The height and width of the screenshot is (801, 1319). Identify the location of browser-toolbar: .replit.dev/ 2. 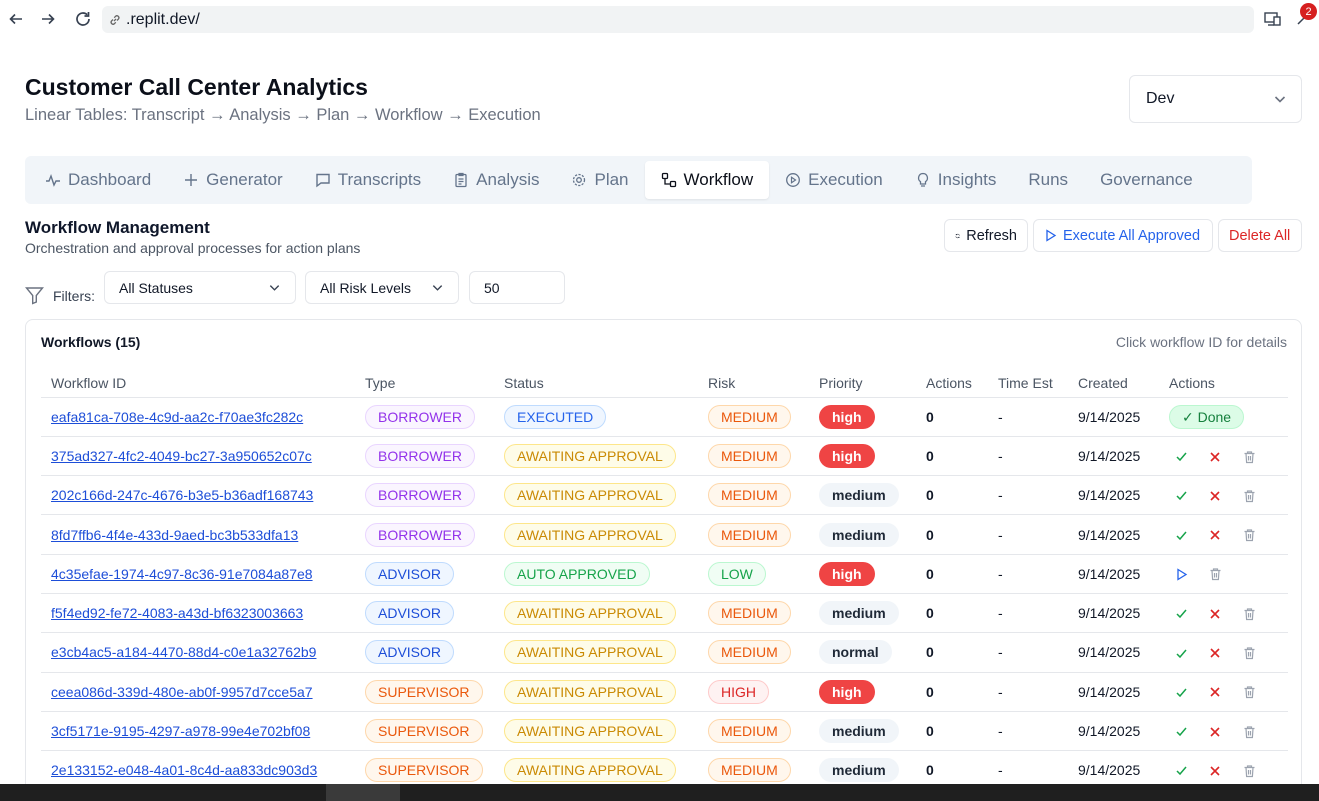
(659, 20).